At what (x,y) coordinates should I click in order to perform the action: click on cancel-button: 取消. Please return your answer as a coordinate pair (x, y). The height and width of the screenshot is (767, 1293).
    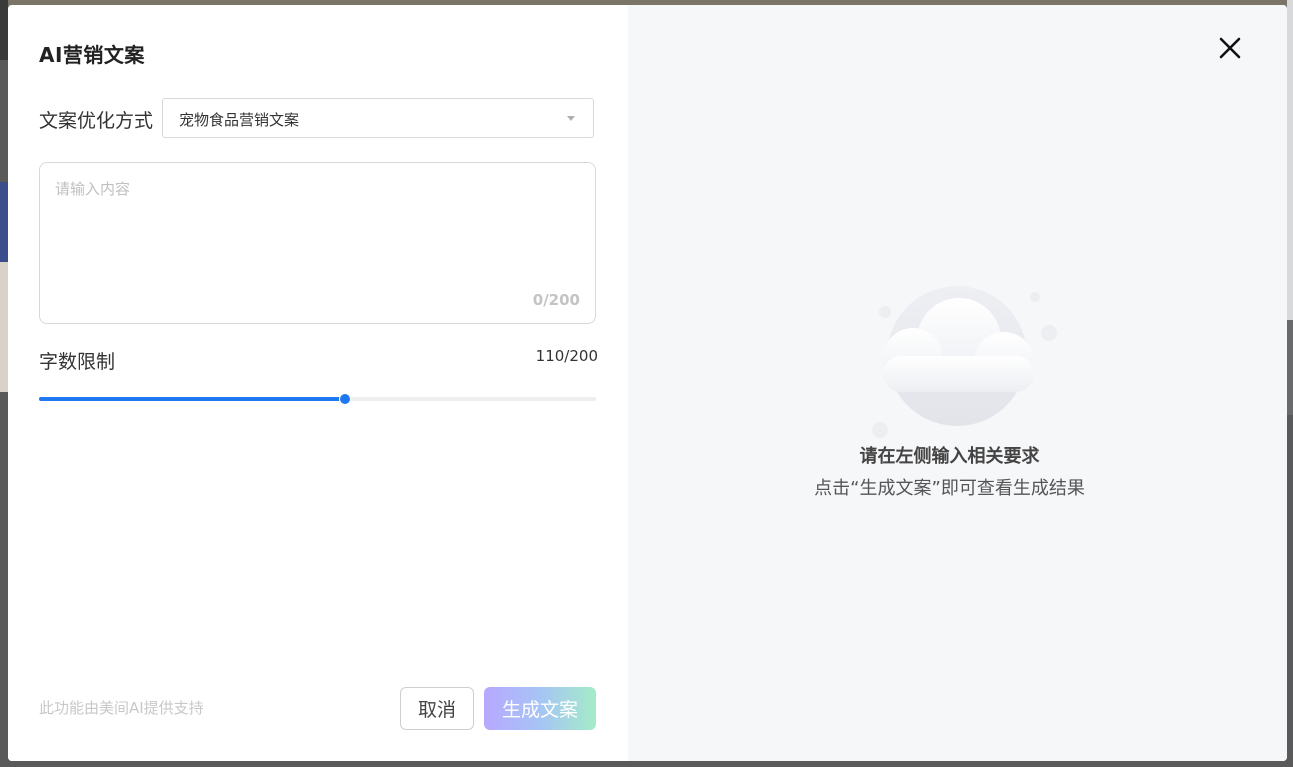
    Looking at the image, I should click on (437, 708).